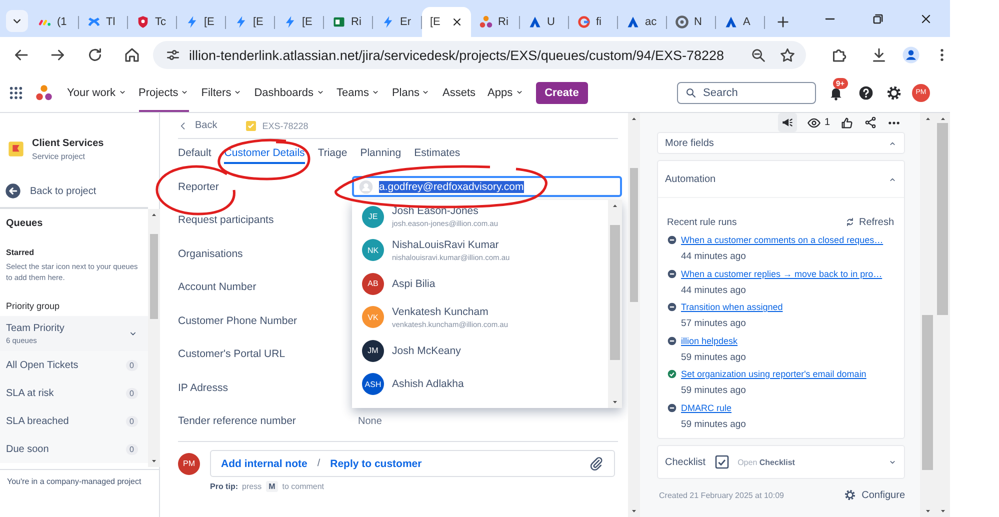 This screenshot has width=999, height=517. Describe the element at coordinates (596, 463) in the screenshot. I see `attachment-icon` at that location.